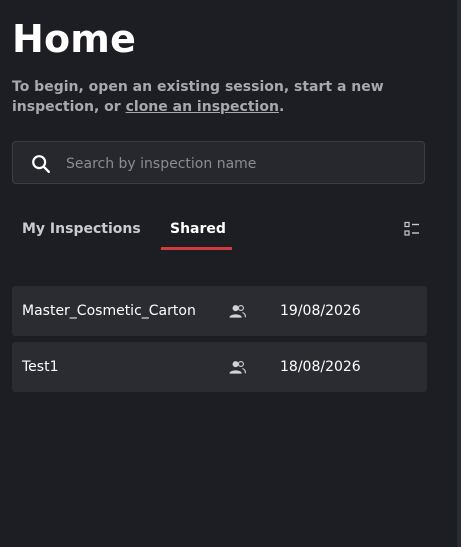 This screenshot has height=547, width=461. Describe the element at coordinates (202, 107) in the screenshot. I see `clone-inspection-link: clone an inspection` at that location.